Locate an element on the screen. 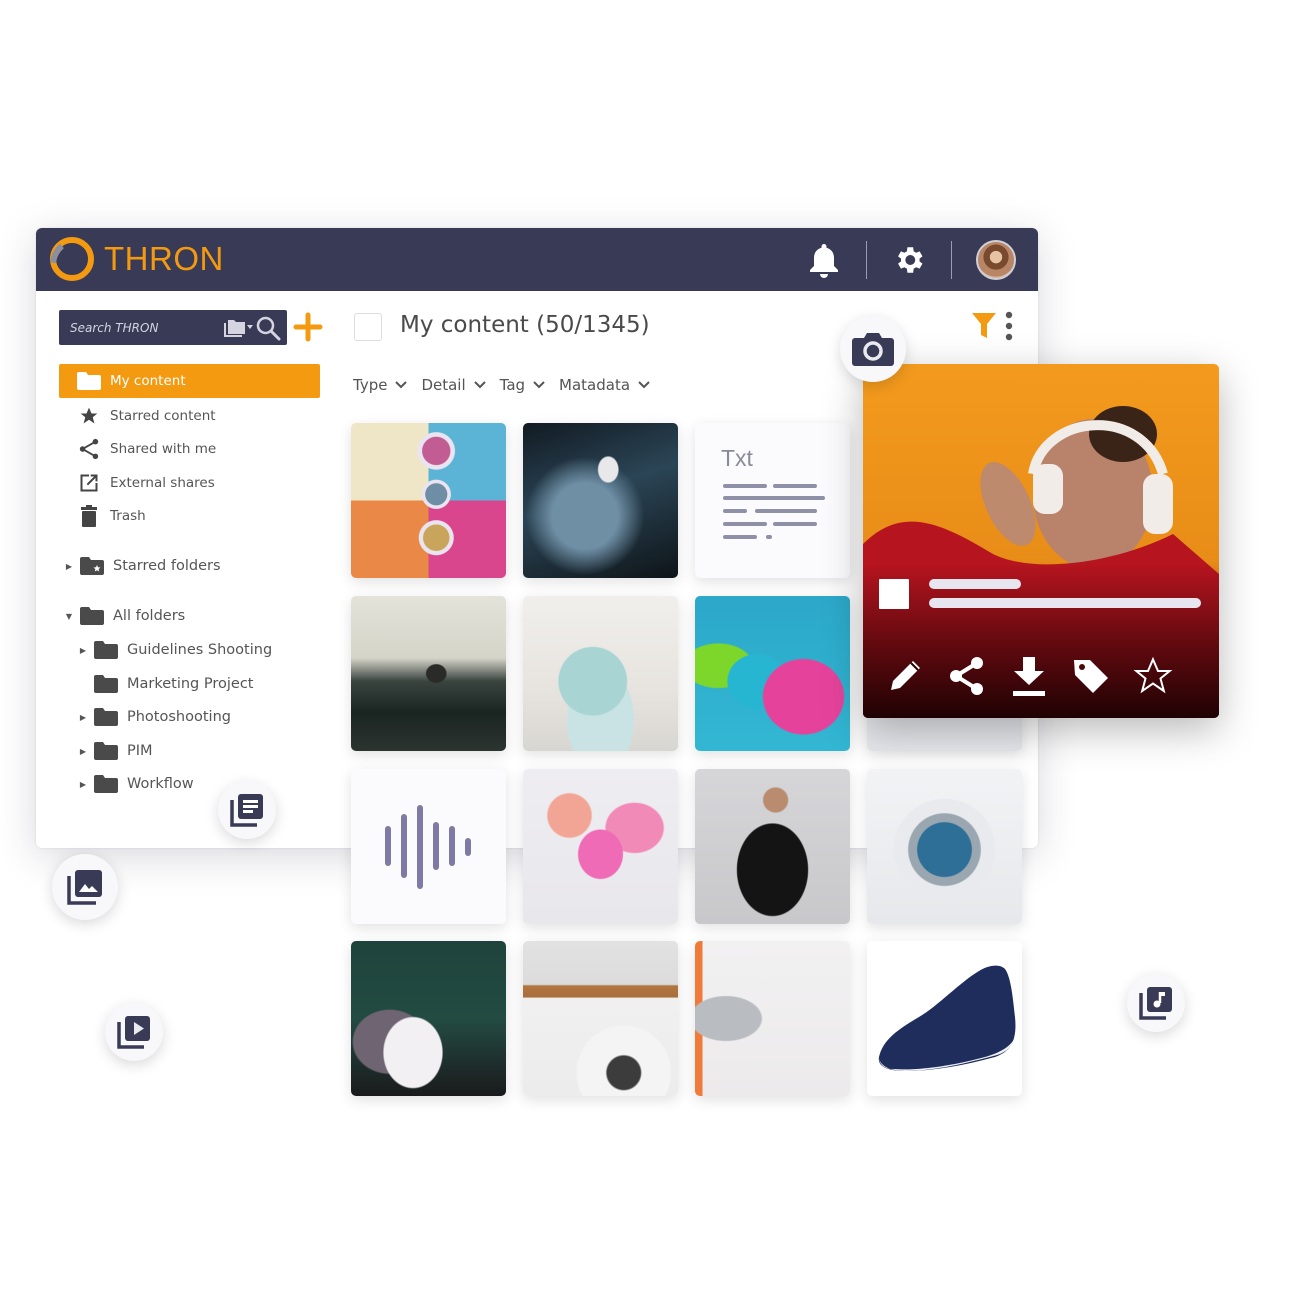 This screenshot has width=1290, height=1290. tree-item-photoshooting: ▶ Photoshooting is located at coordinates (154, 717).